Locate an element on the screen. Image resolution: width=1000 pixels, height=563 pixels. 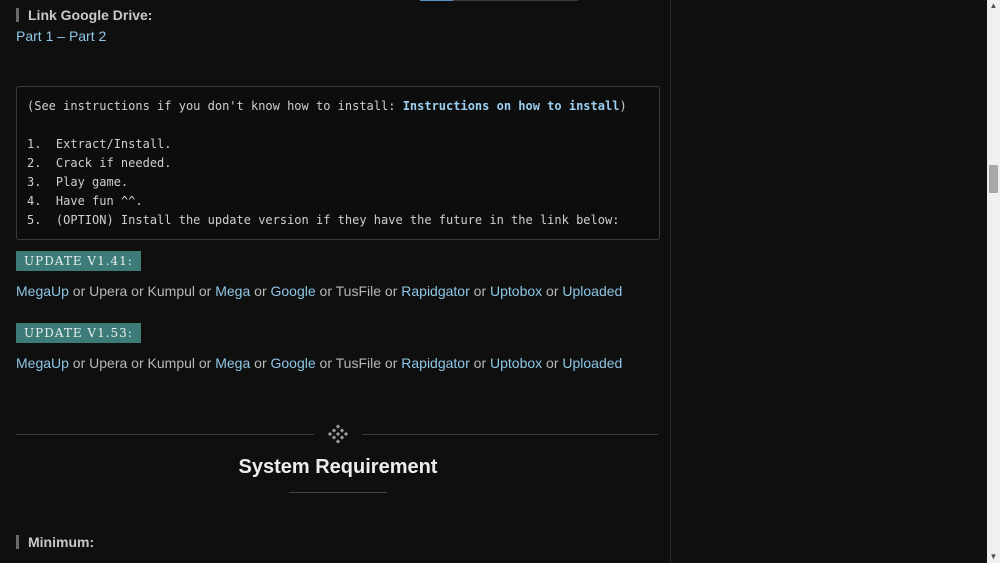
scrollbar-thumb is located at coordinates (993, 179).